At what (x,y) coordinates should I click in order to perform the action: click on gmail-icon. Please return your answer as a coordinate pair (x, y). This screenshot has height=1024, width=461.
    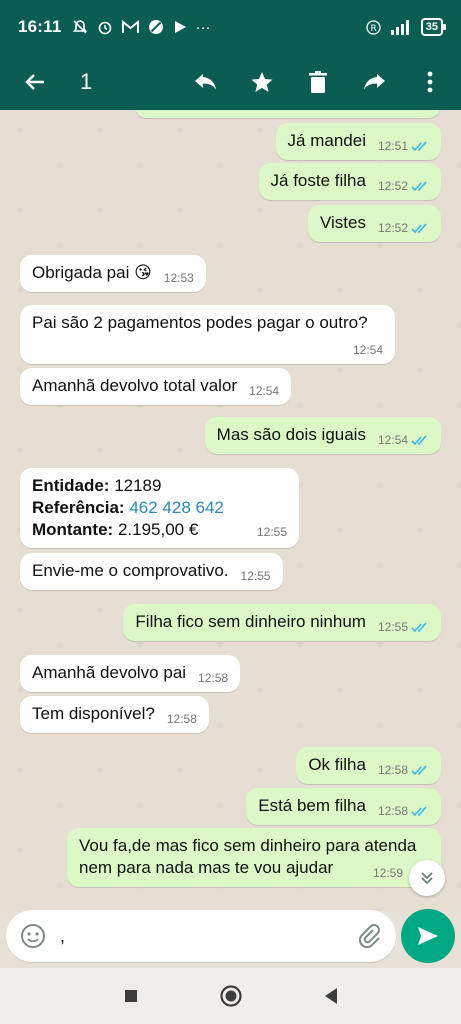
    Looking at the image, I should click on (130, 26).